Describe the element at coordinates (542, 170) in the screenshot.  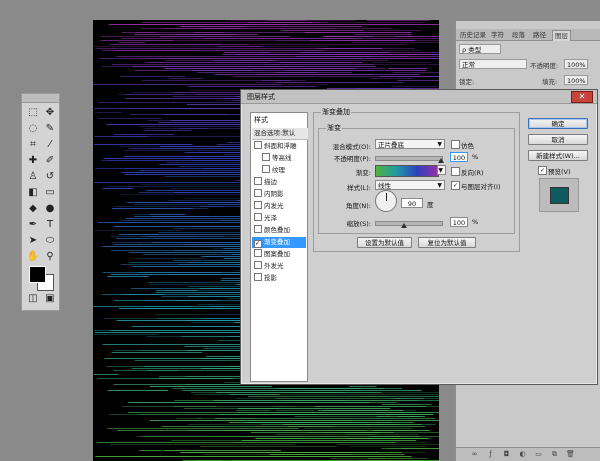
I see `preview-checkbox: ✓` at that location.